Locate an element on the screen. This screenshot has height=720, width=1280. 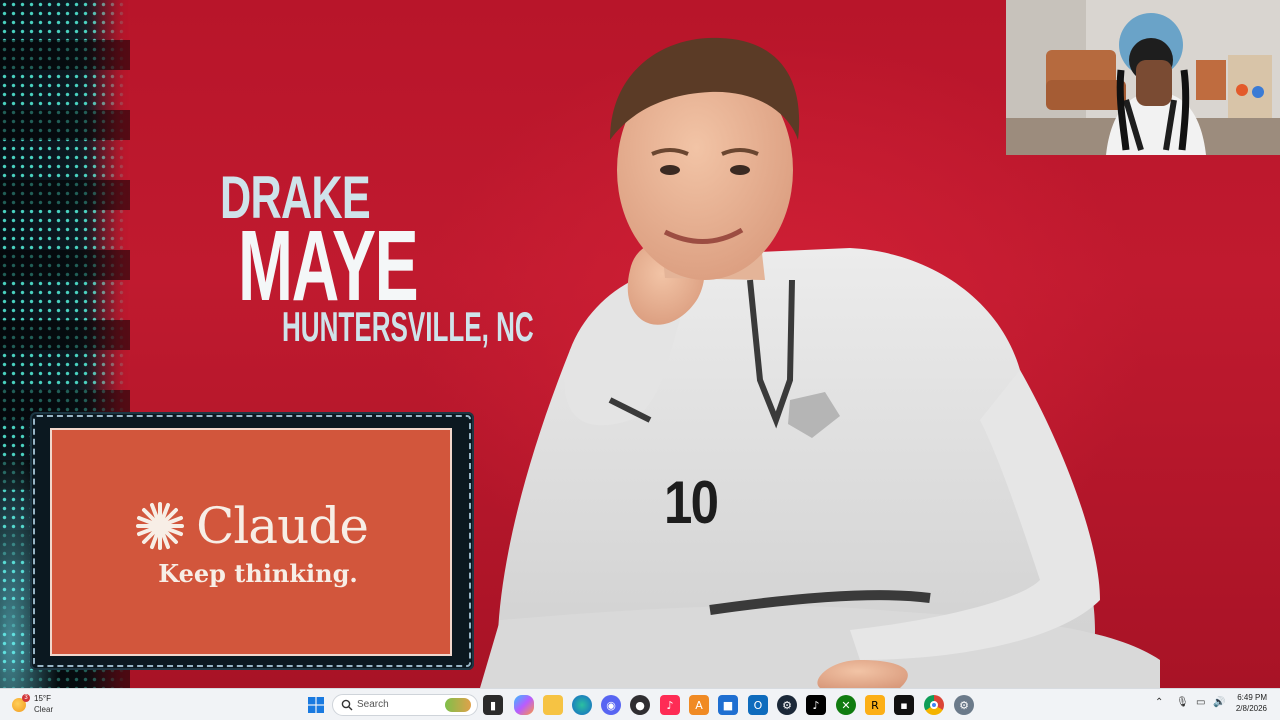
weather-widget: 3 15°F Clear is located at coordinates (40, 705).